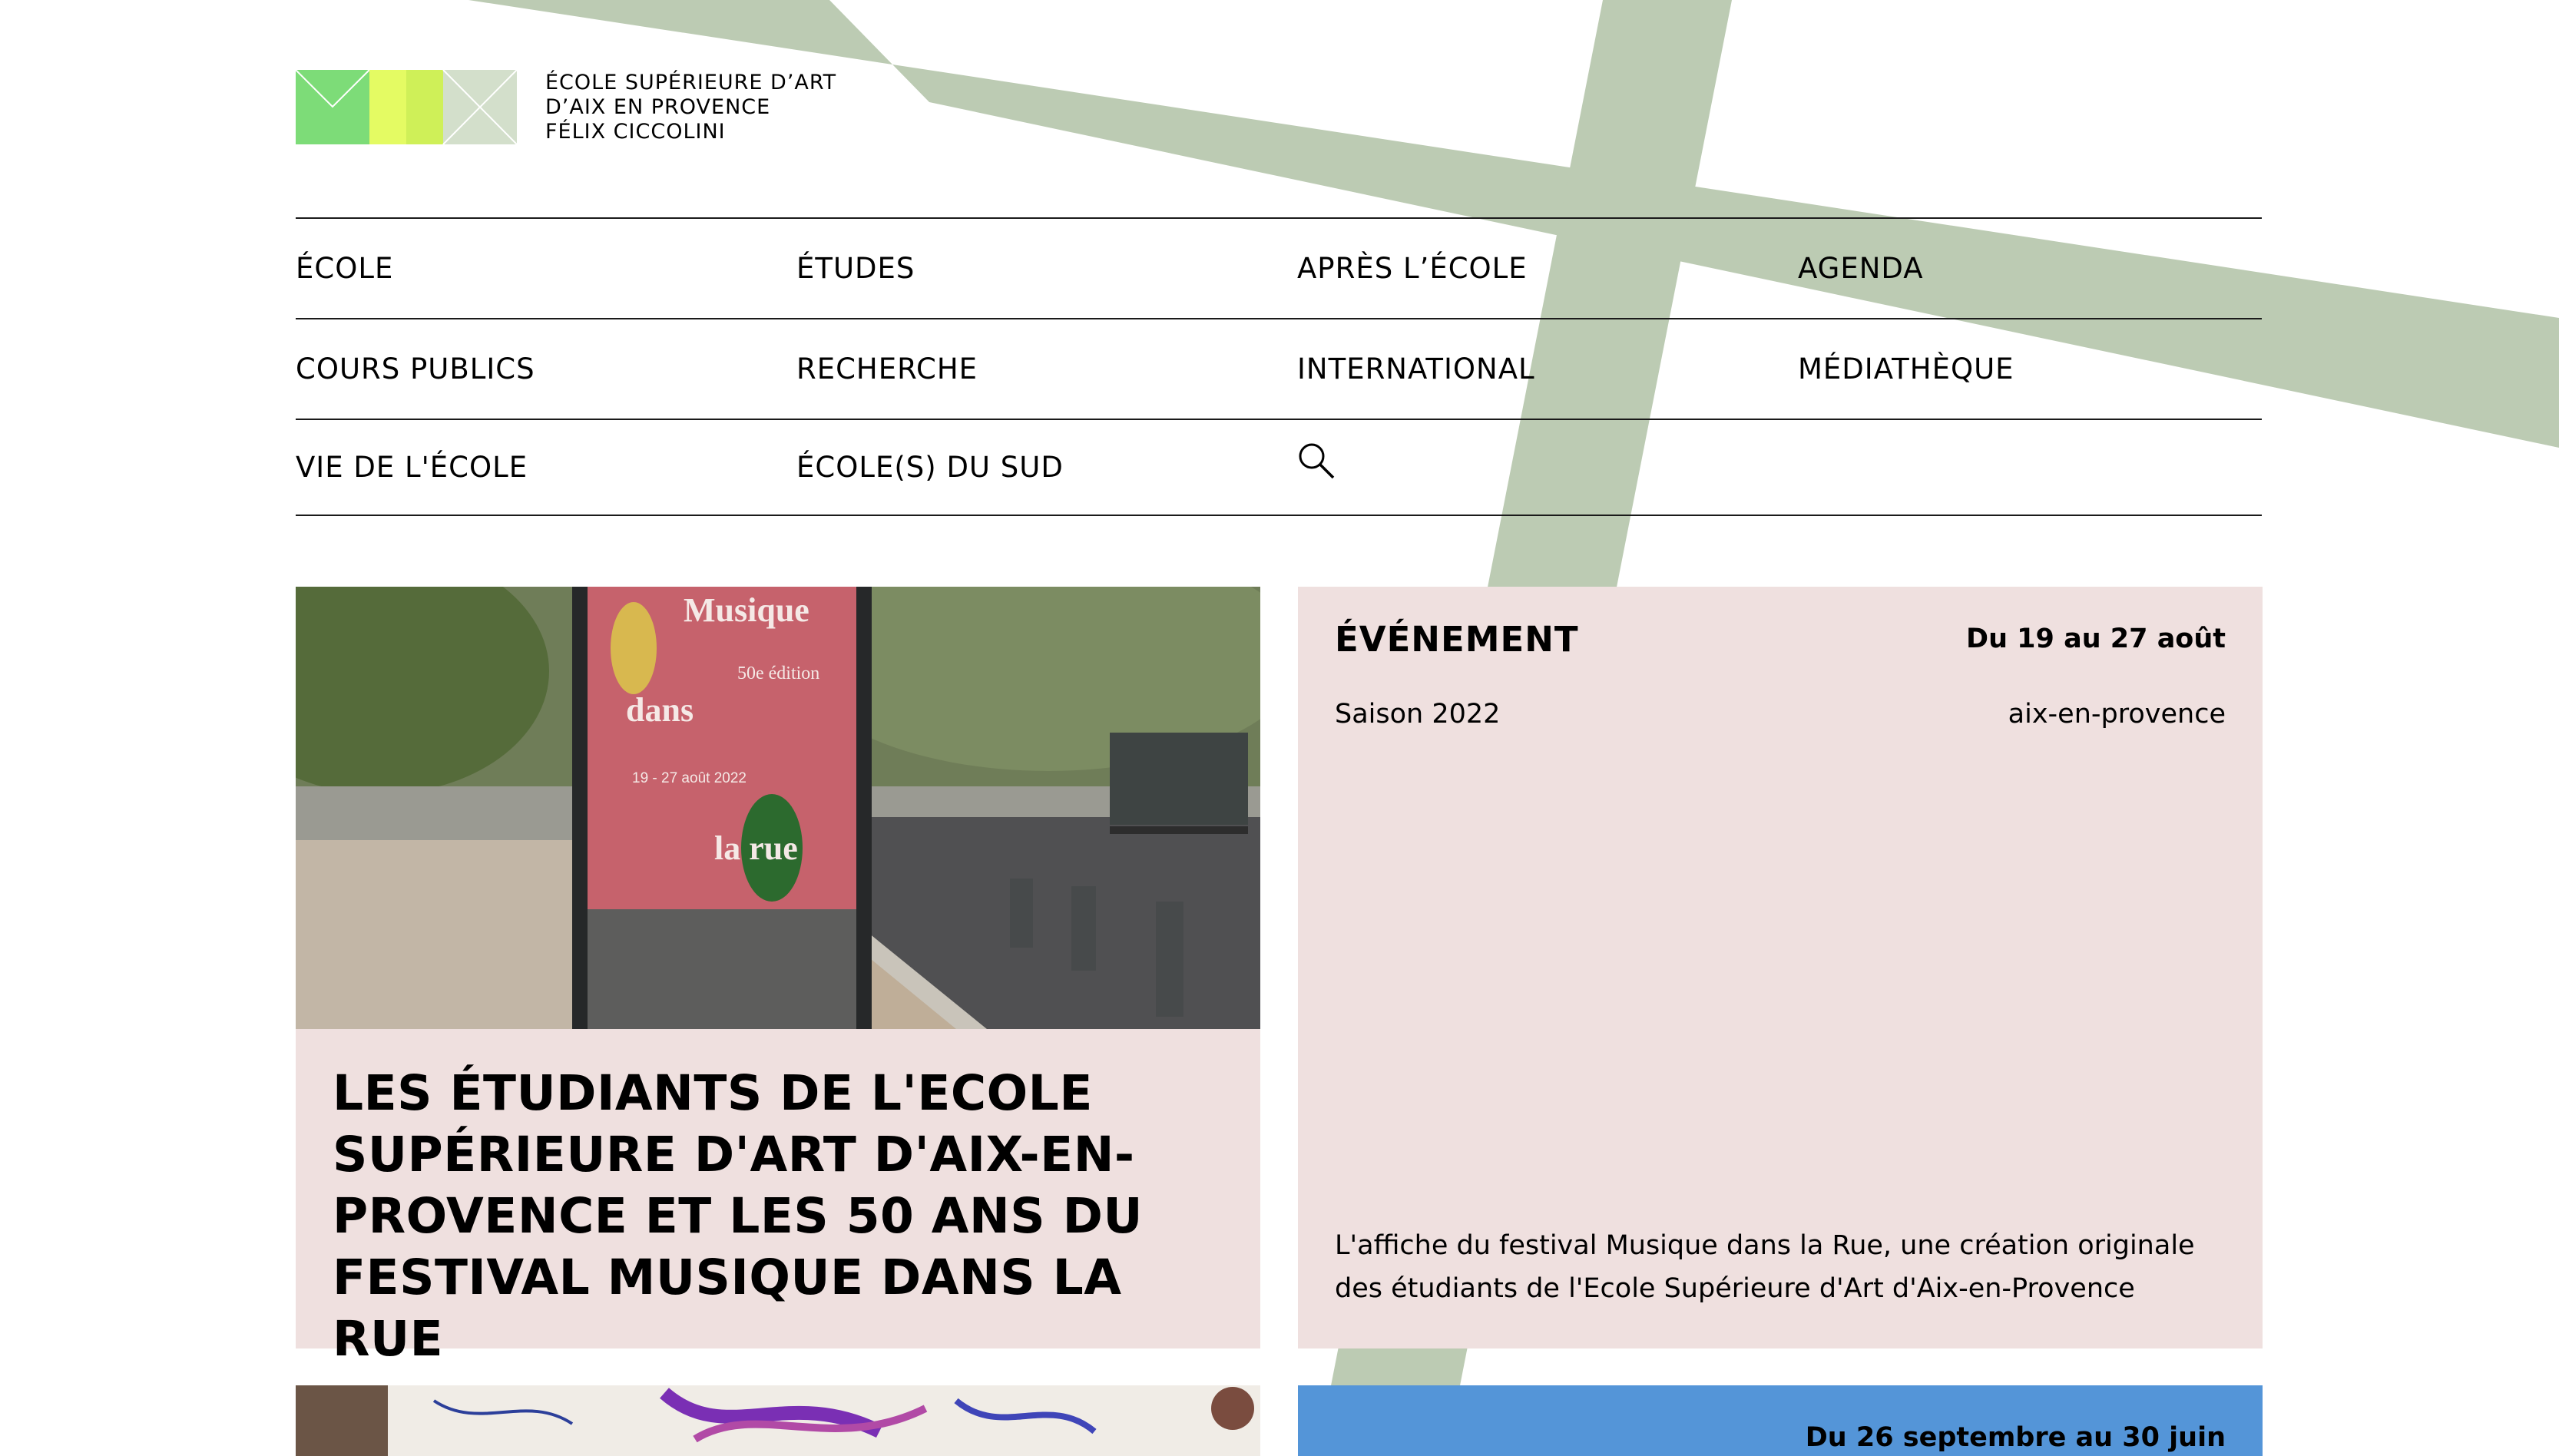 The height and width of the screenshot is (1456, 2559). Describe the element at coordinates (1418, 714) in the screenshot. I see `event-season: Saison 2022` at that location.